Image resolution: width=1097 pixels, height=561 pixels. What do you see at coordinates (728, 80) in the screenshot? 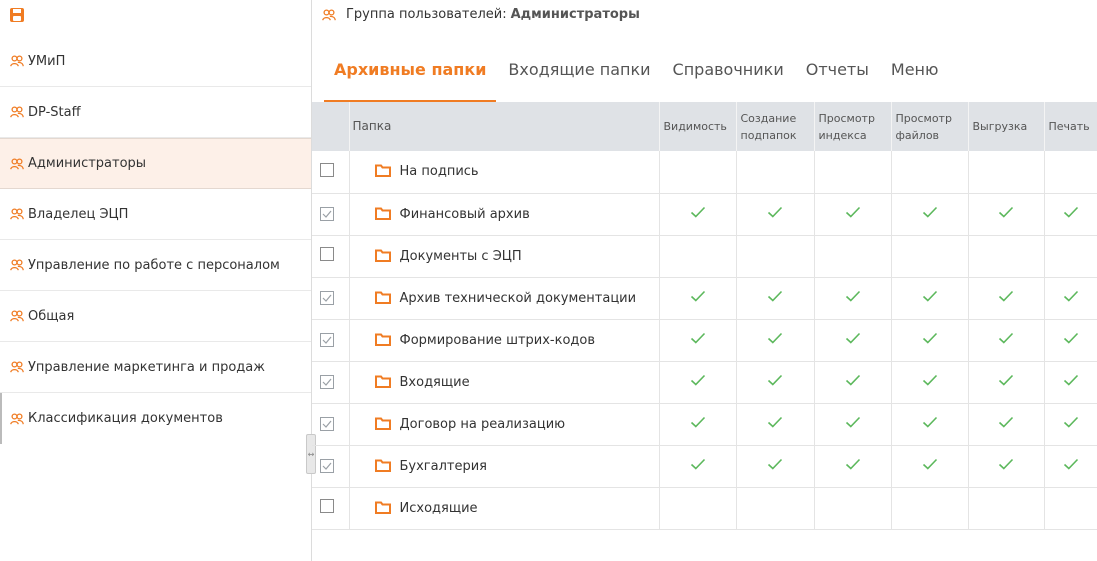
I see `tab-directories: Справочники` at bounding box center [728, 80].